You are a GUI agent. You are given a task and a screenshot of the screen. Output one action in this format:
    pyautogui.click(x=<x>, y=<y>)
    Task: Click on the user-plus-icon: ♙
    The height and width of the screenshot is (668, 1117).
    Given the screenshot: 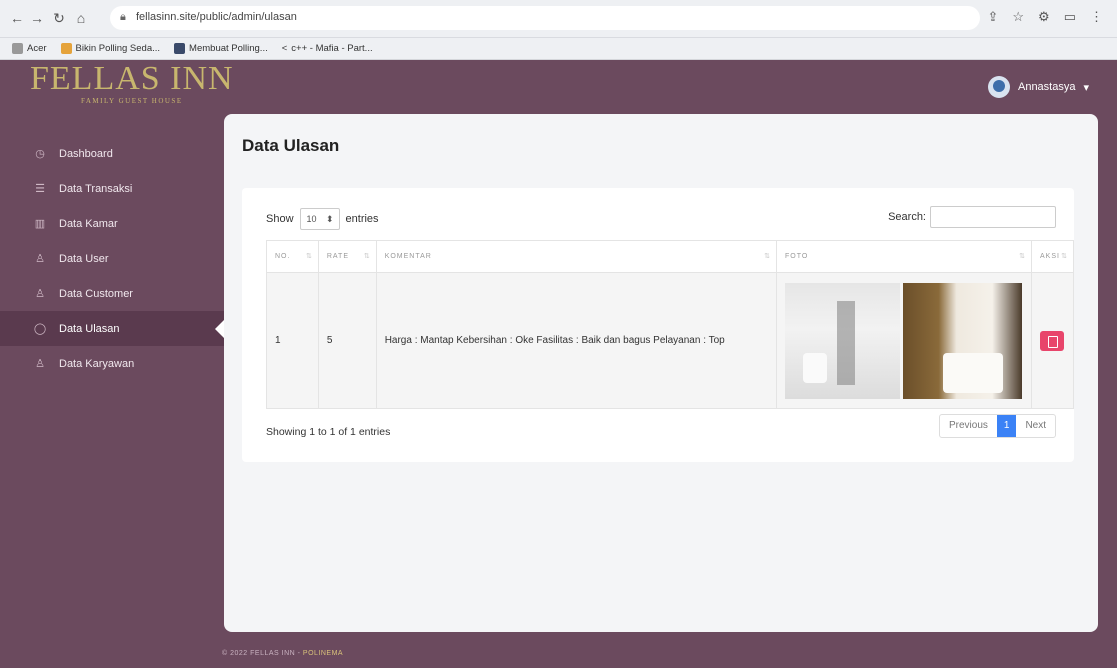 What is the action you would take?
    pyautogui.click(x=40, y=294)
    